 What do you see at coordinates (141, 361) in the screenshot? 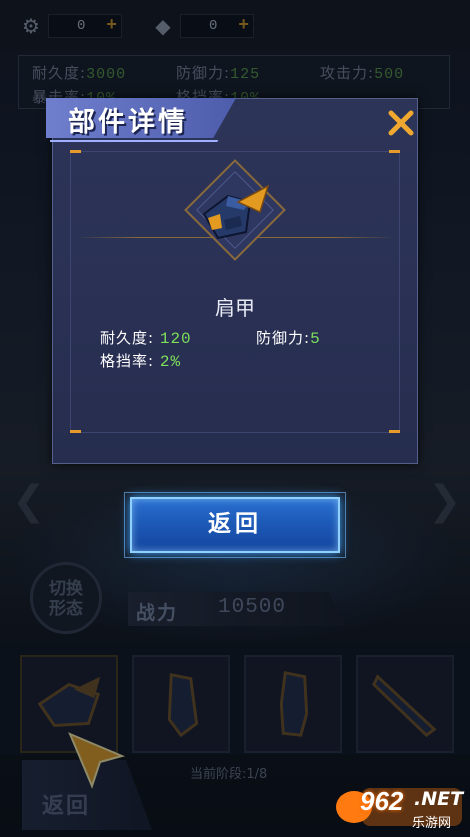
I see `attr-block-rate: 格挡率: 2%` at bounding box center [141, 361].